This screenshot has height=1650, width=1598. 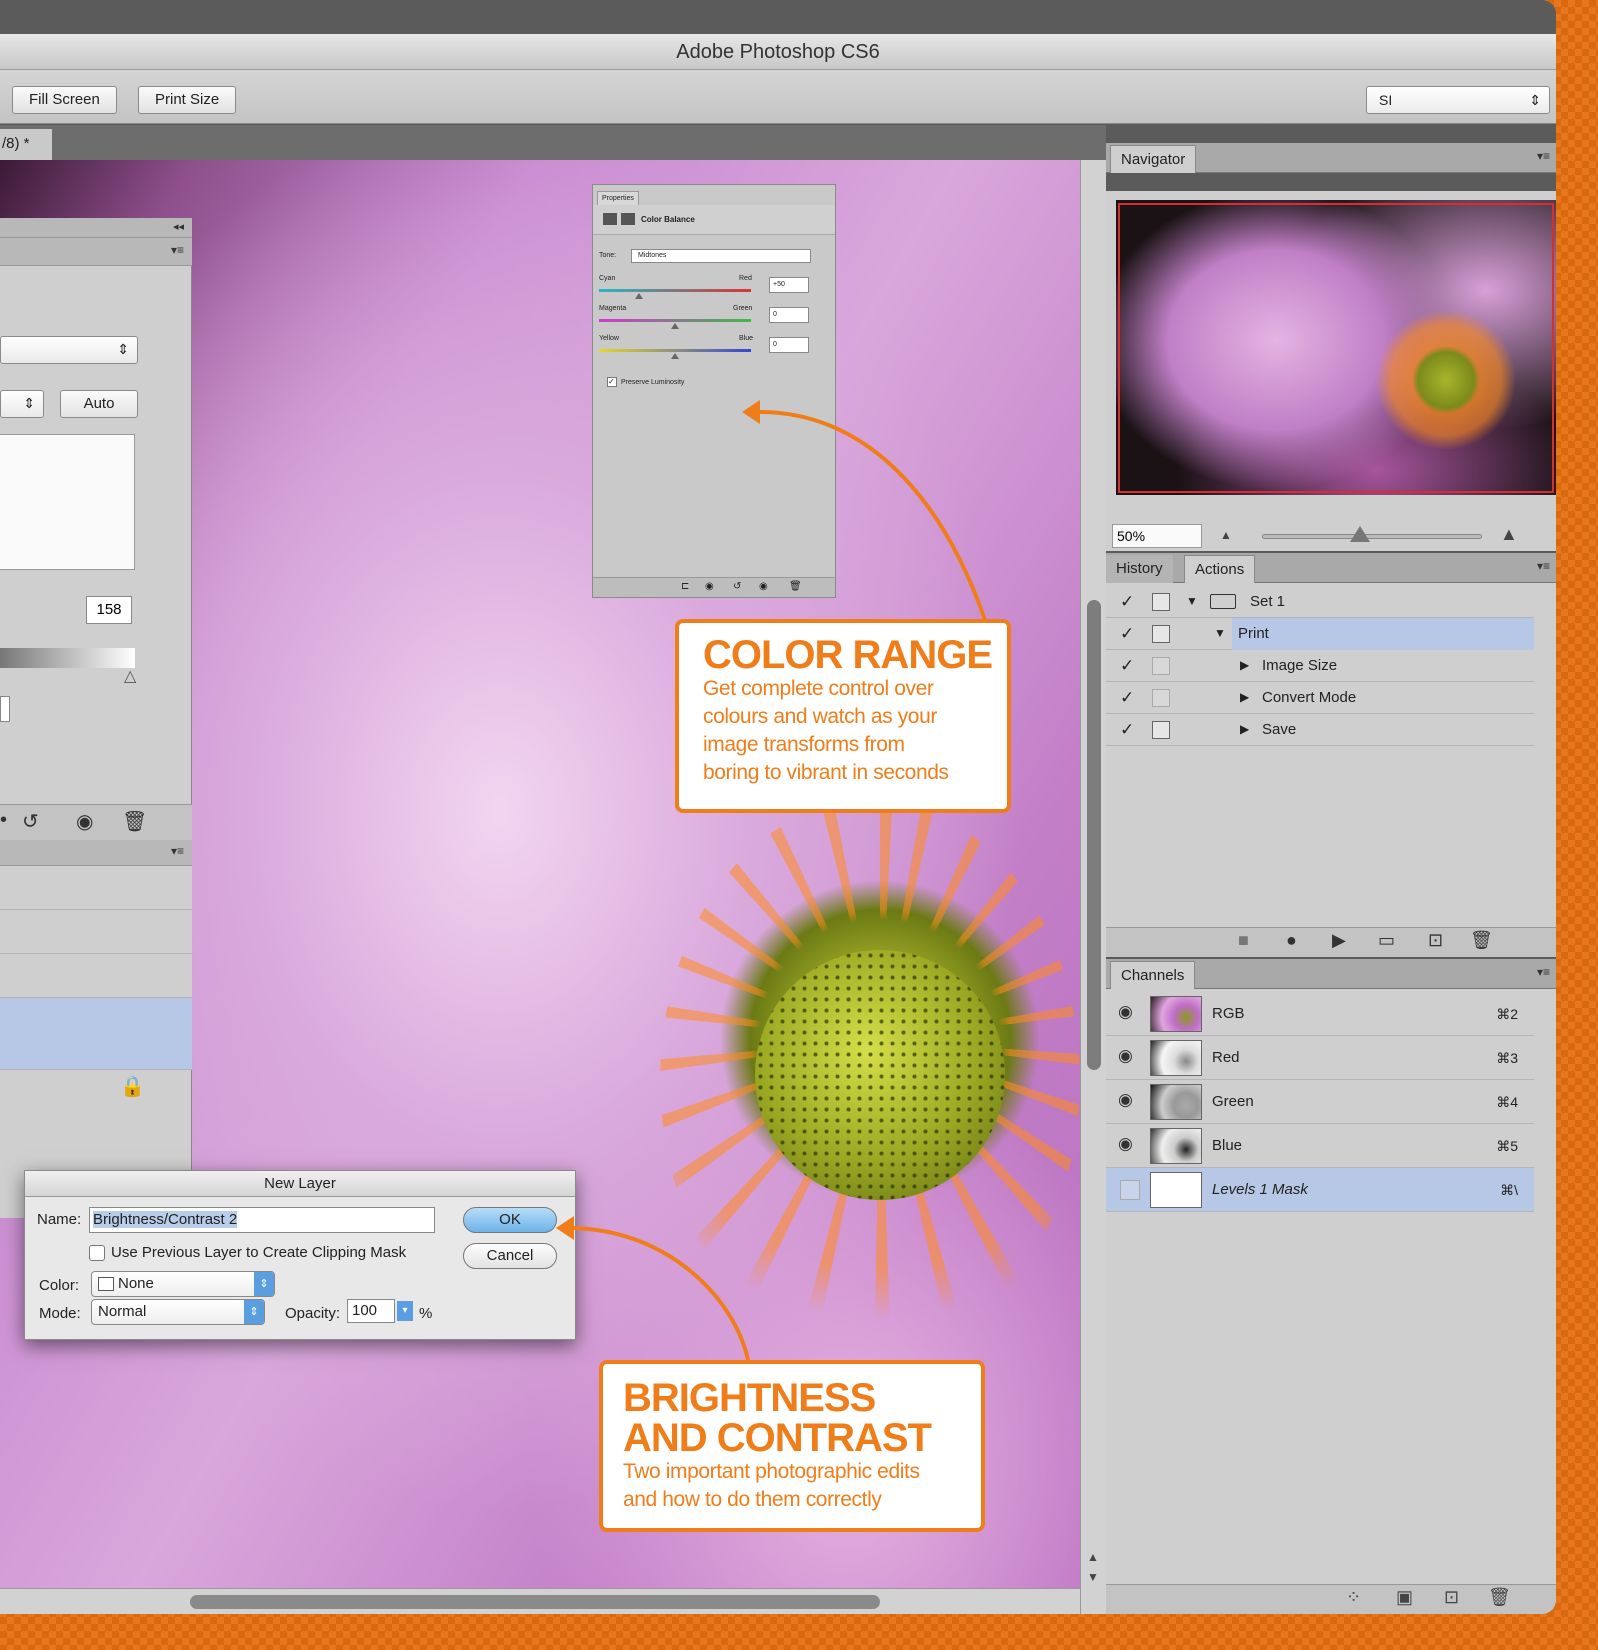 I want to click on cyan-red-slider, so click(x=675, y=290).